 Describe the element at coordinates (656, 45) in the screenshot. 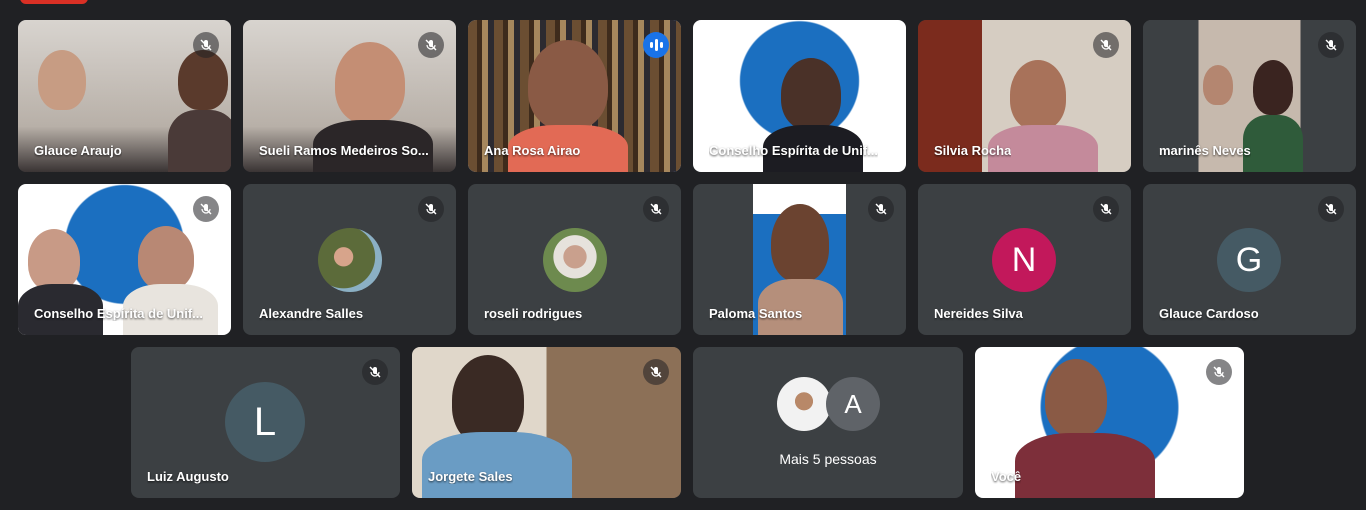

I see `speaking-indicator-icon` at that location.